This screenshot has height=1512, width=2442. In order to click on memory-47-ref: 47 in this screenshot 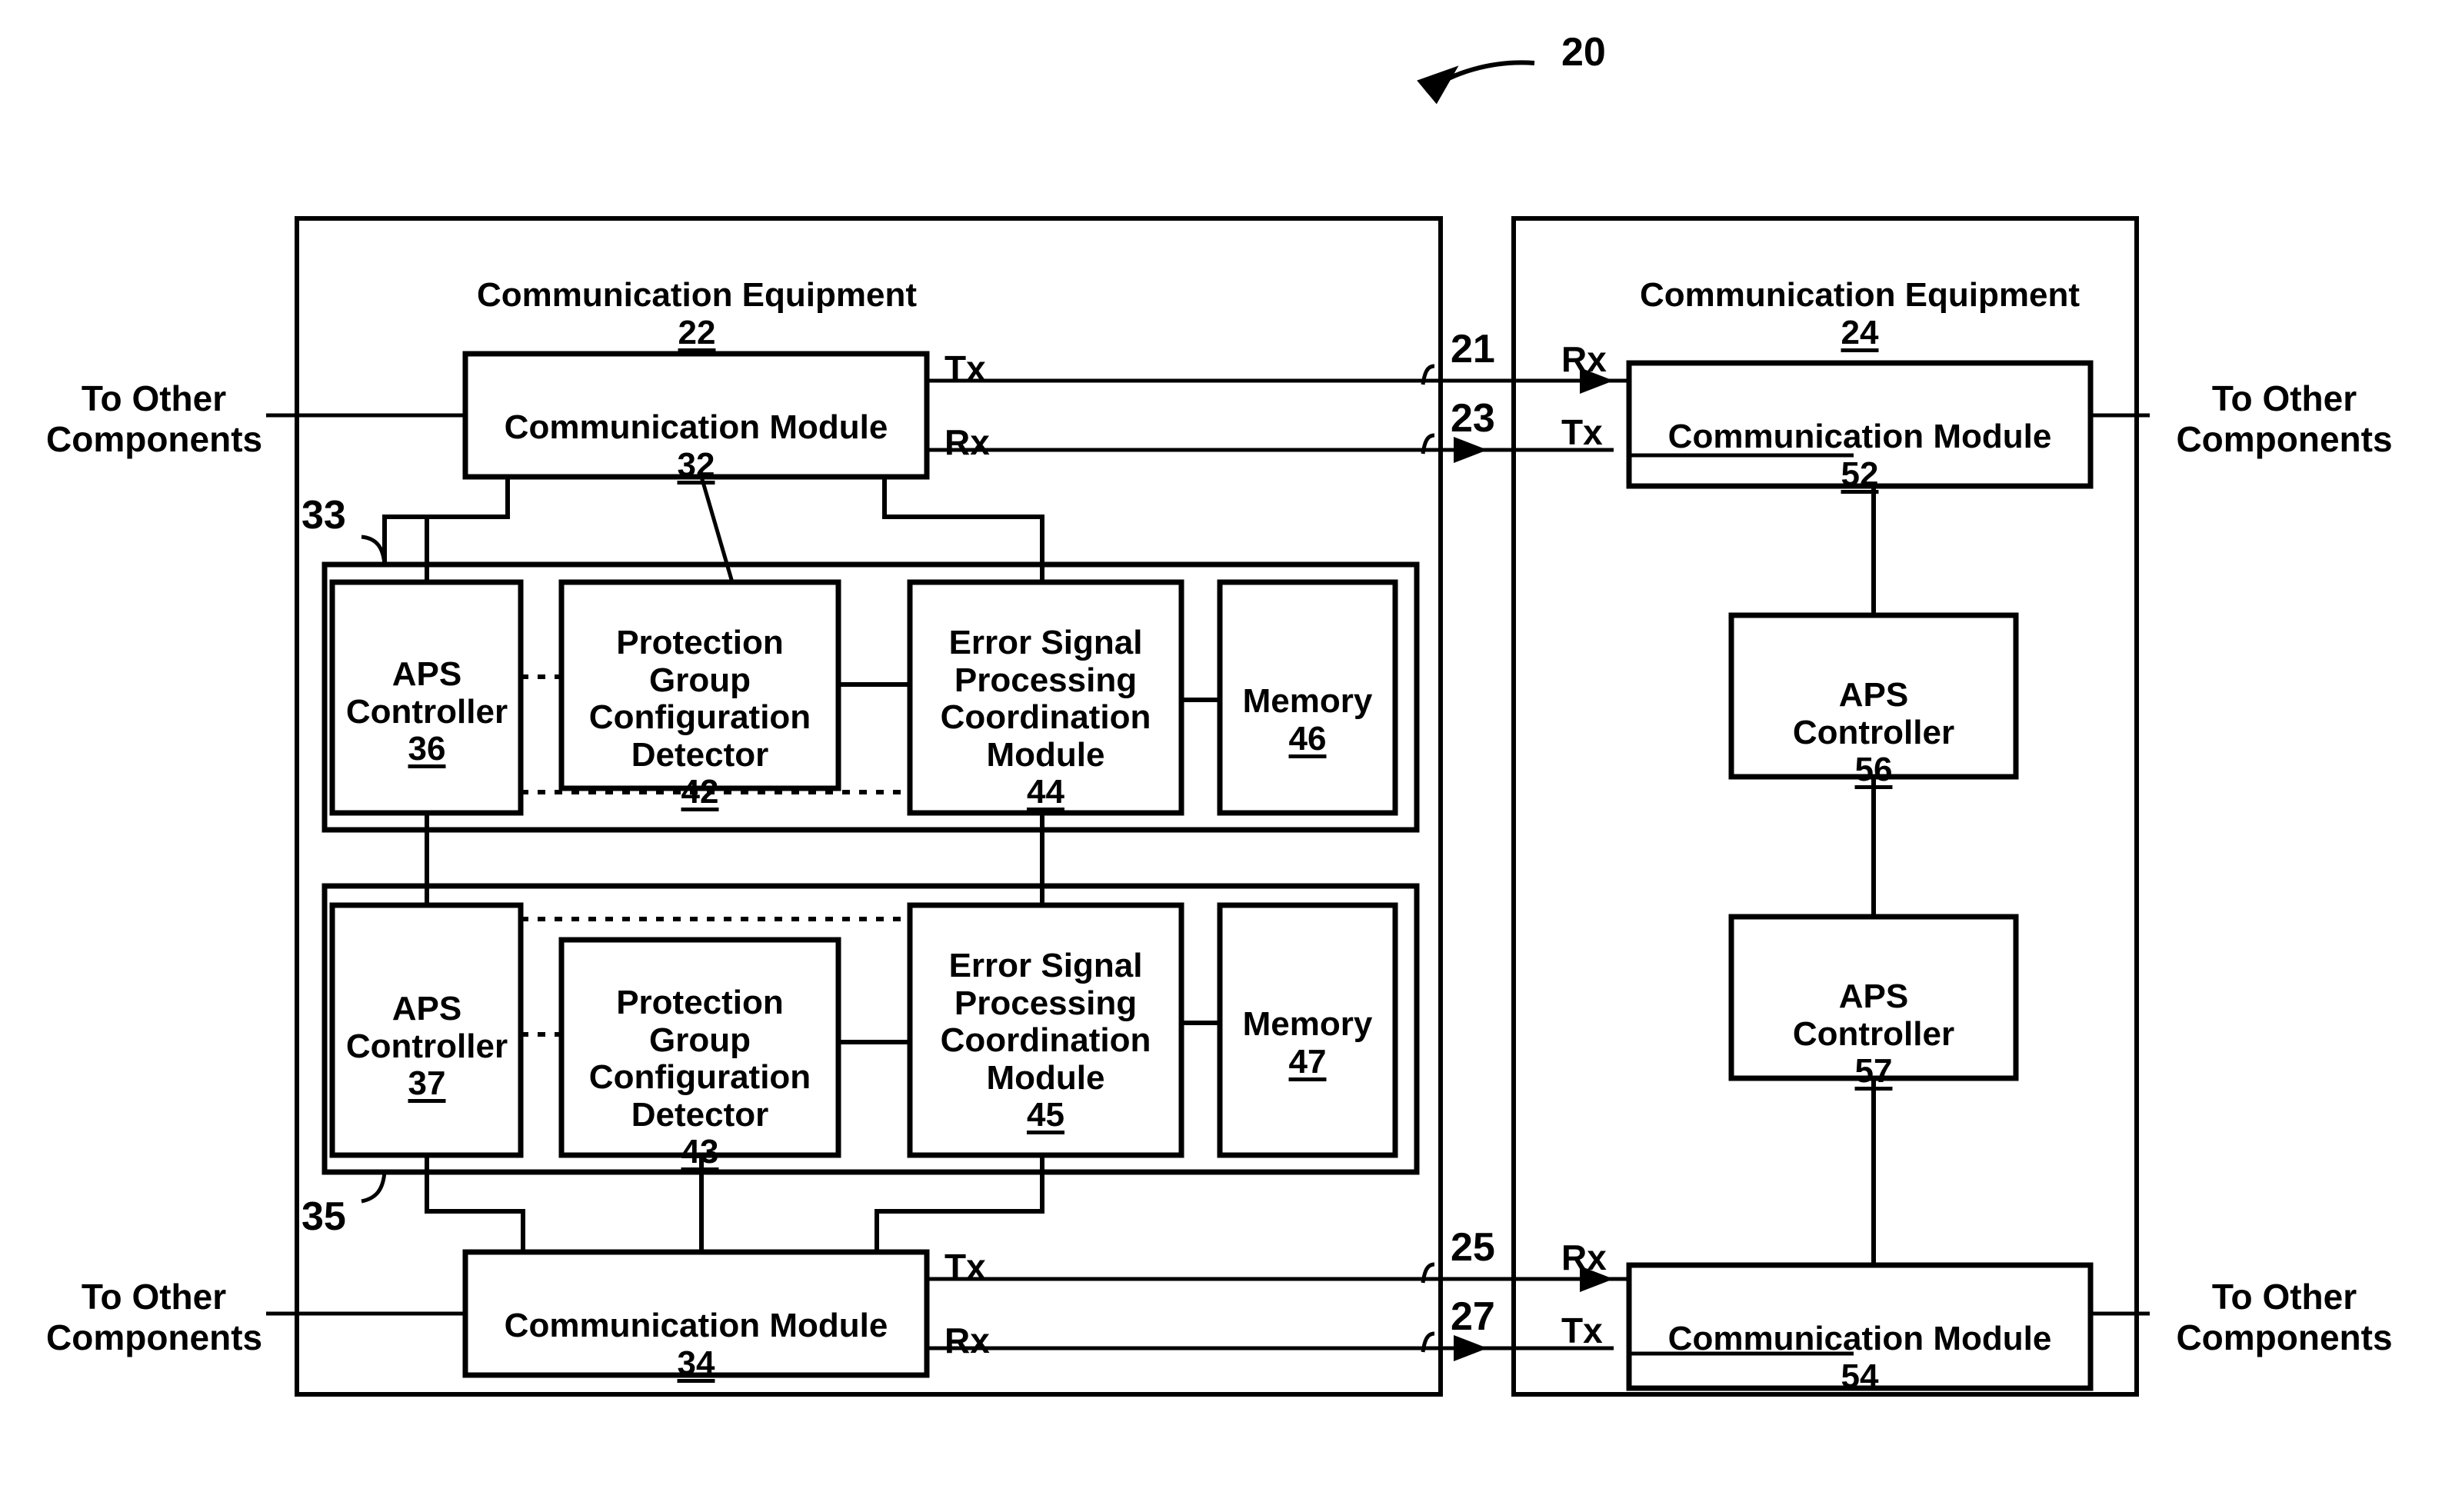, I will do `click(1307, 1061)`.